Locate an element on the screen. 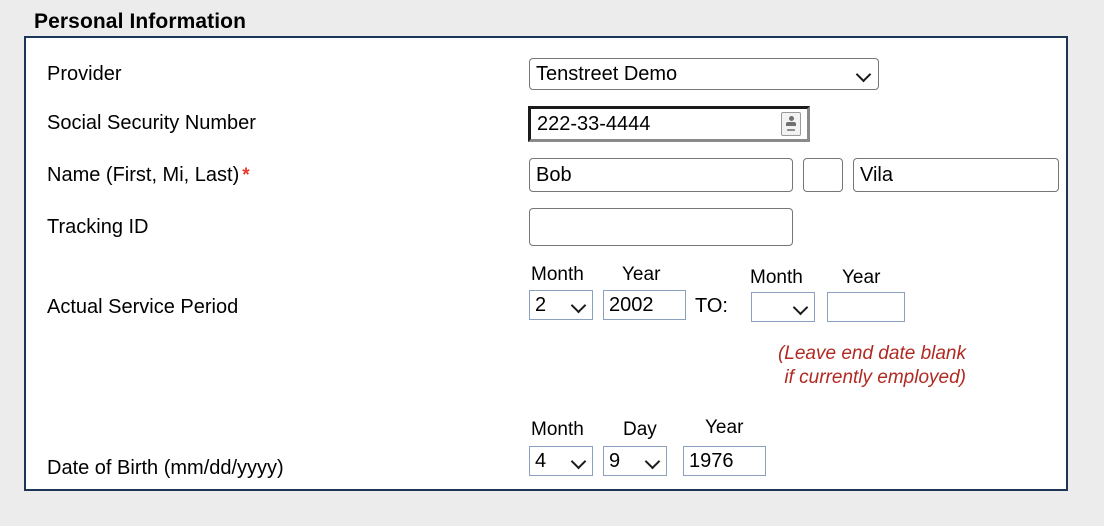 The image size is (1104, 526). service-end-month-select is located at coordinates (783, 307).